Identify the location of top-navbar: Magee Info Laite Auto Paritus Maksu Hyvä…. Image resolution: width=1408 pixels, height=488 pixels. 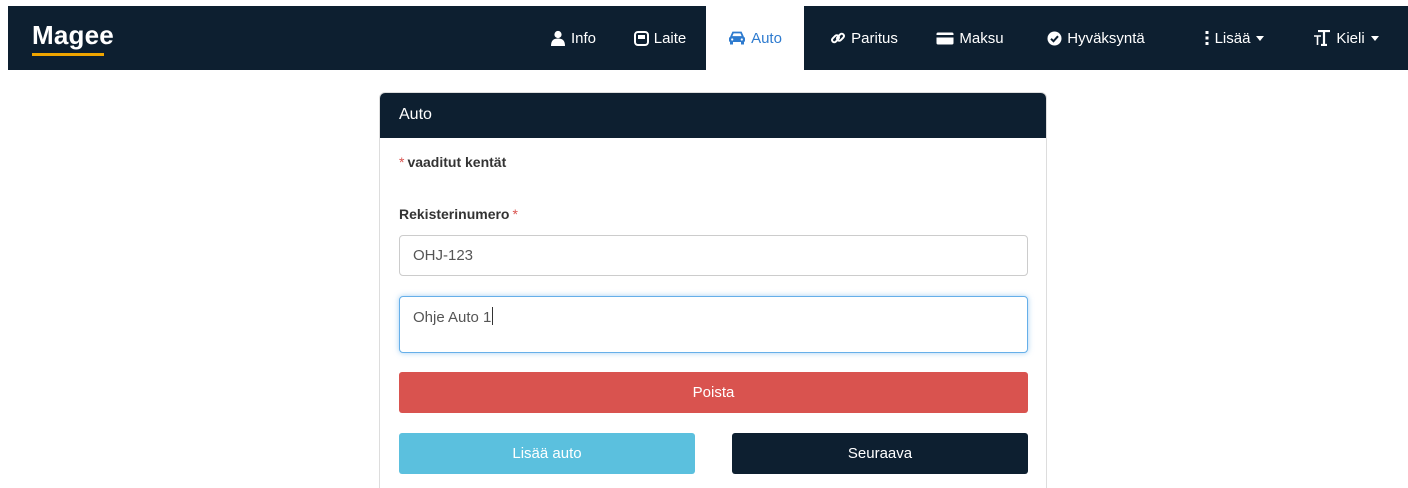
(708, 38).